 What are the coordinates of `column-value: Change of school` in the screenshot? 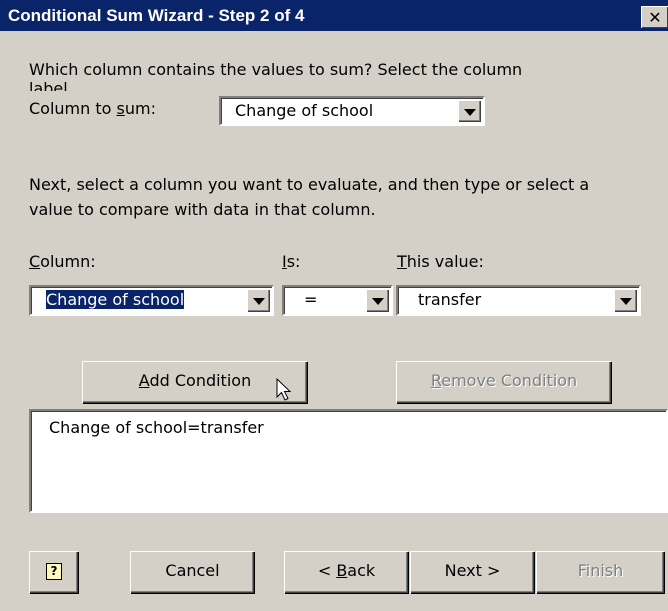 It's located at (115, 299).